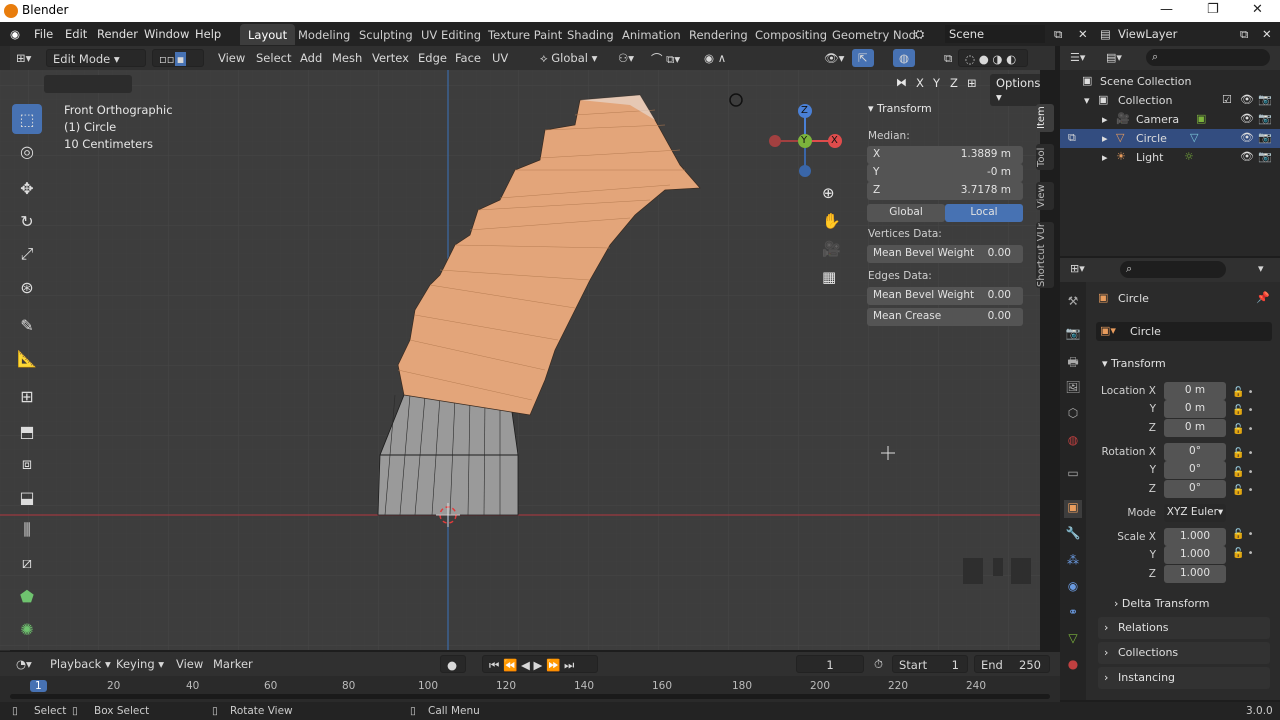 Image resolution: width=1280 pixels, height=720 pixels. Describe the element at coordinates (1045, 255) in the screenshot. I see `tab-shortcut: Shortcut VUr` at that location.